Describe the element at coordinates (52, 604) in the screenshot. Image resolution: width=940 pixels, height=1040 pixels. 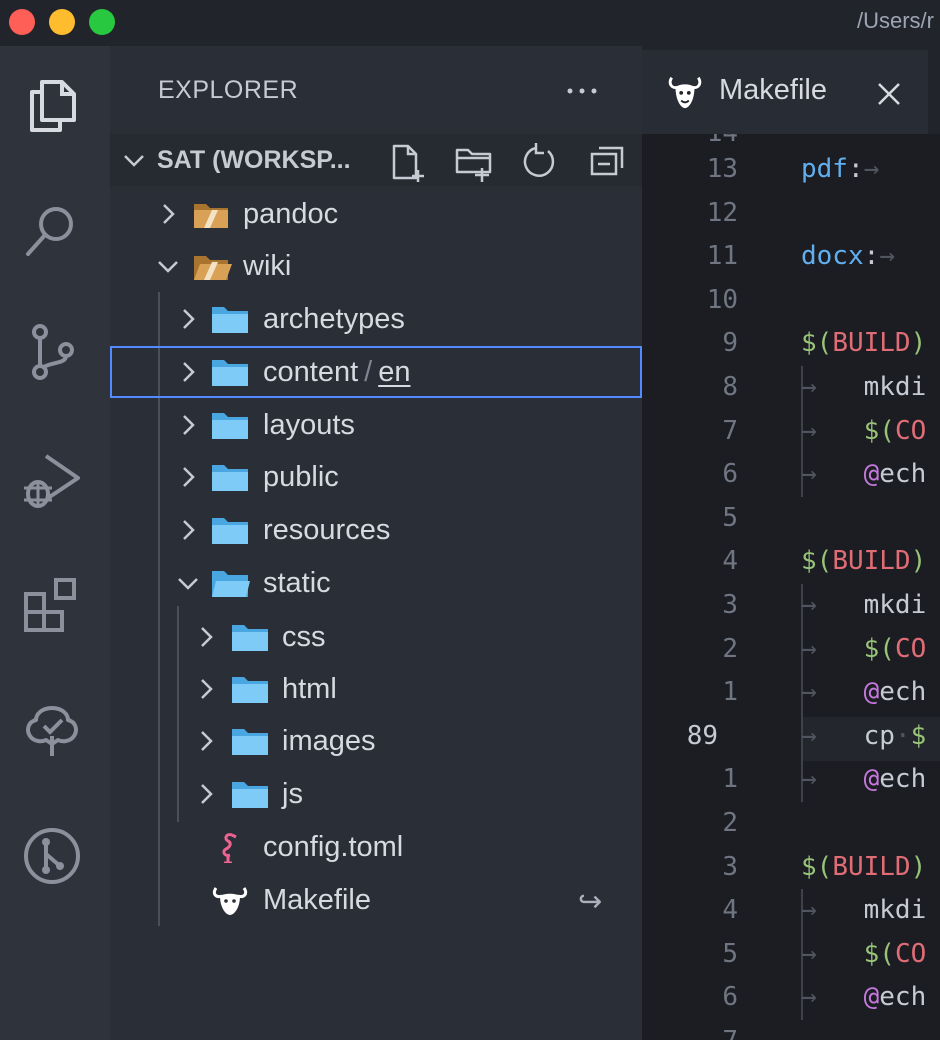
I see `extensions-icon` at that location.